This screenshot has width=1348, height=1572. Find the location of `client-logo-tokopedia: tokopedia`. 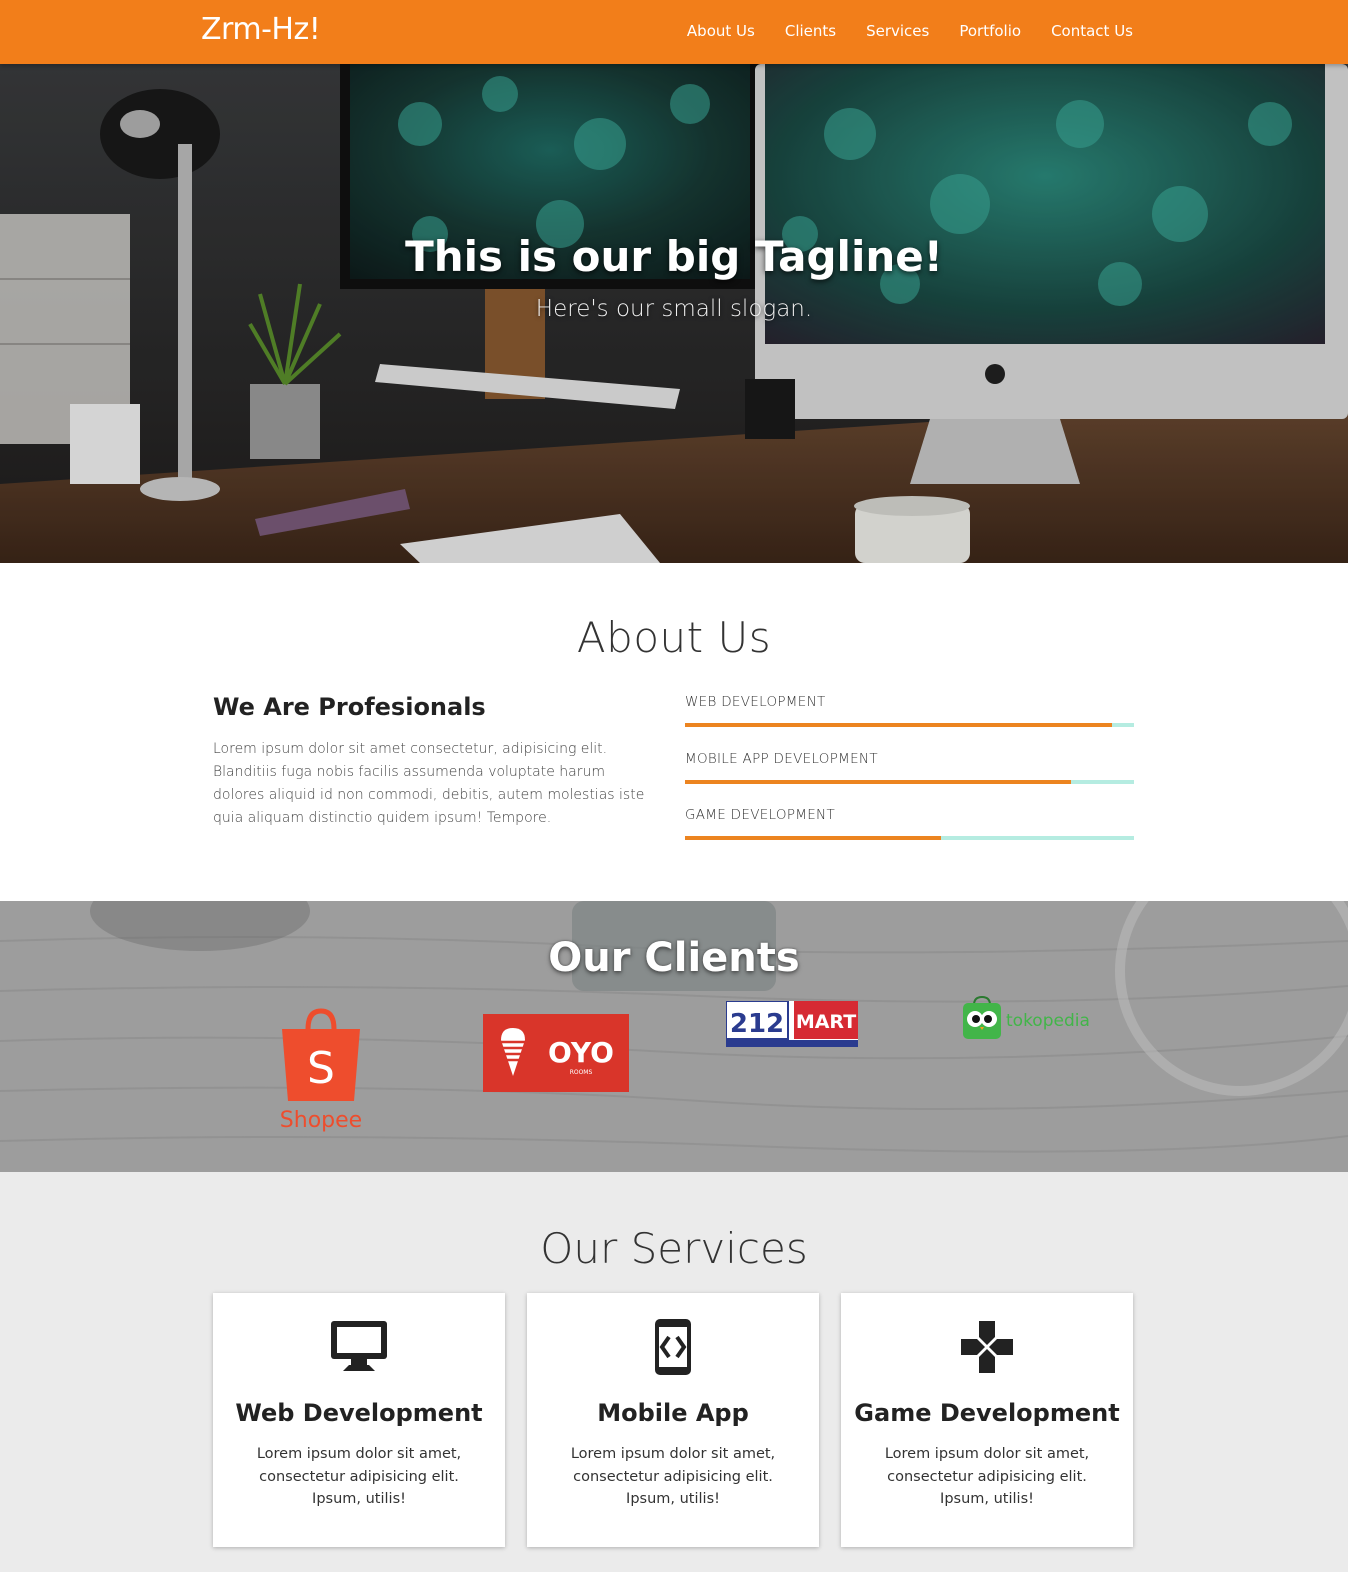

client-logo-tokopedia: tokopedia is located at coordinates (1031, 1019).